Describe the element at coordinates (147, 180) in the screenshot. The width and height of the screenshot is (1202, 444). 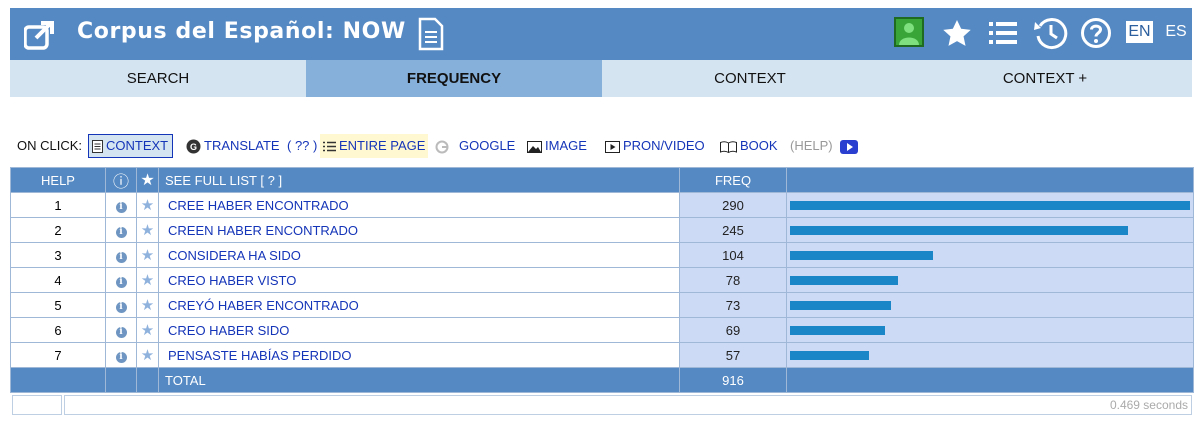
I see `header-star-icon: ★` at that location.